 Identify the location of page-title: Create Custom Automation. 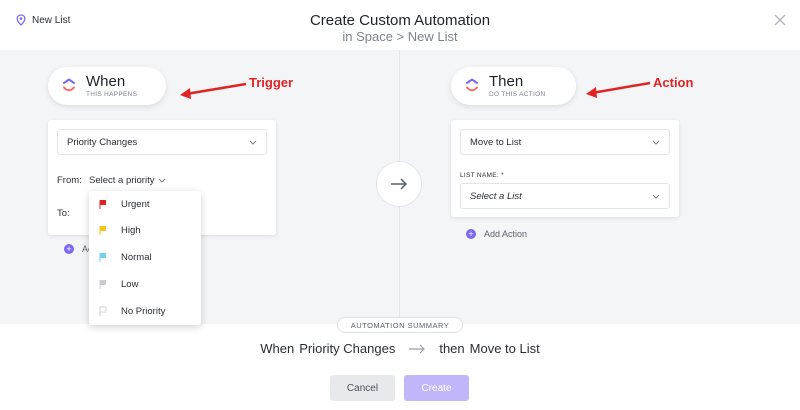
(400, 20).